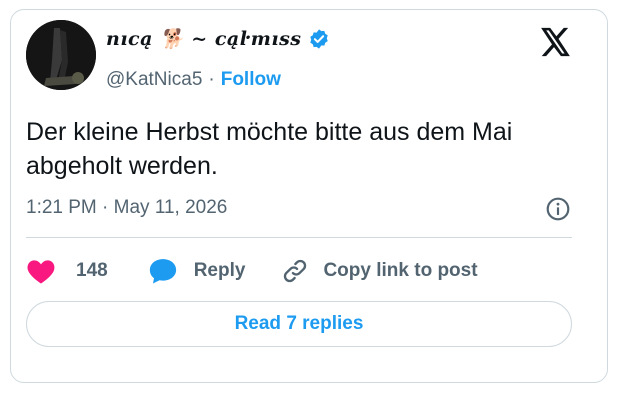 The width and height of the screenshot is (620, 394). What do you see at coordinates (299, 237) in the screenshot?
I see `divider` at bounding box center [299, 237].